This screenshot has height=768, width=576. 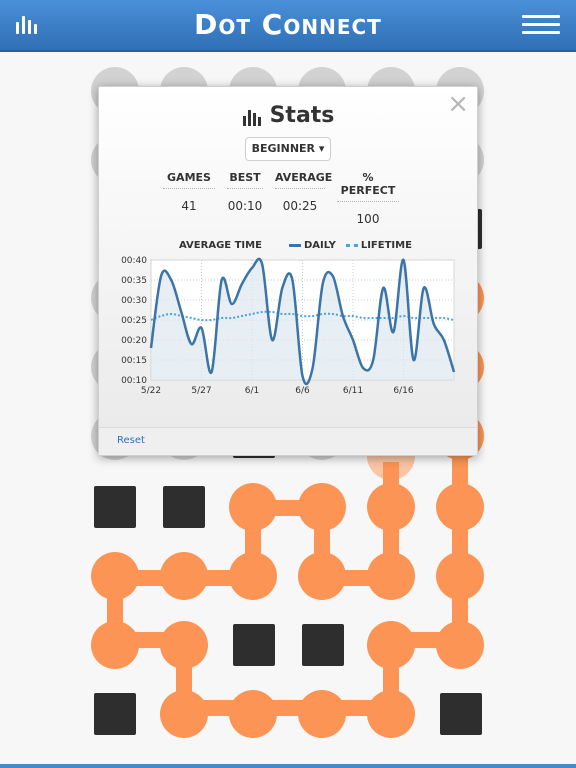 I want to click on app-header: Dot Connect, so click(x=288, y=26).